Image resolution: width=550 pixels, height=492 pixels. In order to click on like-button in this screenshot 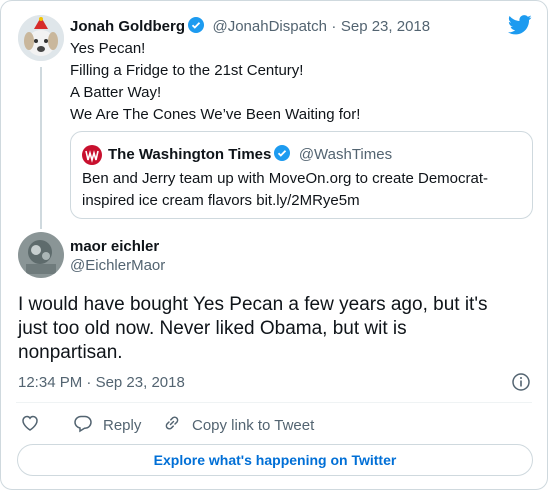, I will do `click(30, 425)`.